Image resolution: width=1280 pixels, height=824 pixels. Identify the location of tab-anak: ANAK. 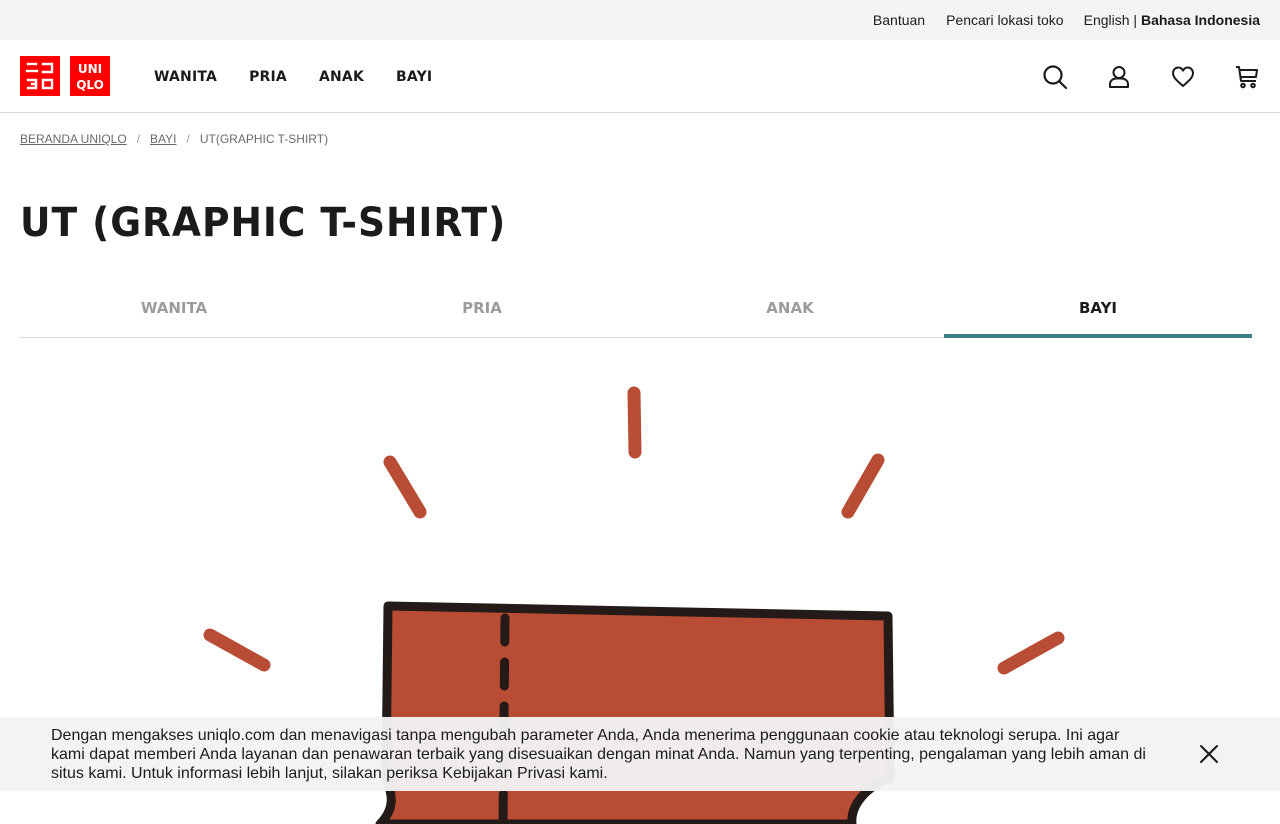
(790, 307).